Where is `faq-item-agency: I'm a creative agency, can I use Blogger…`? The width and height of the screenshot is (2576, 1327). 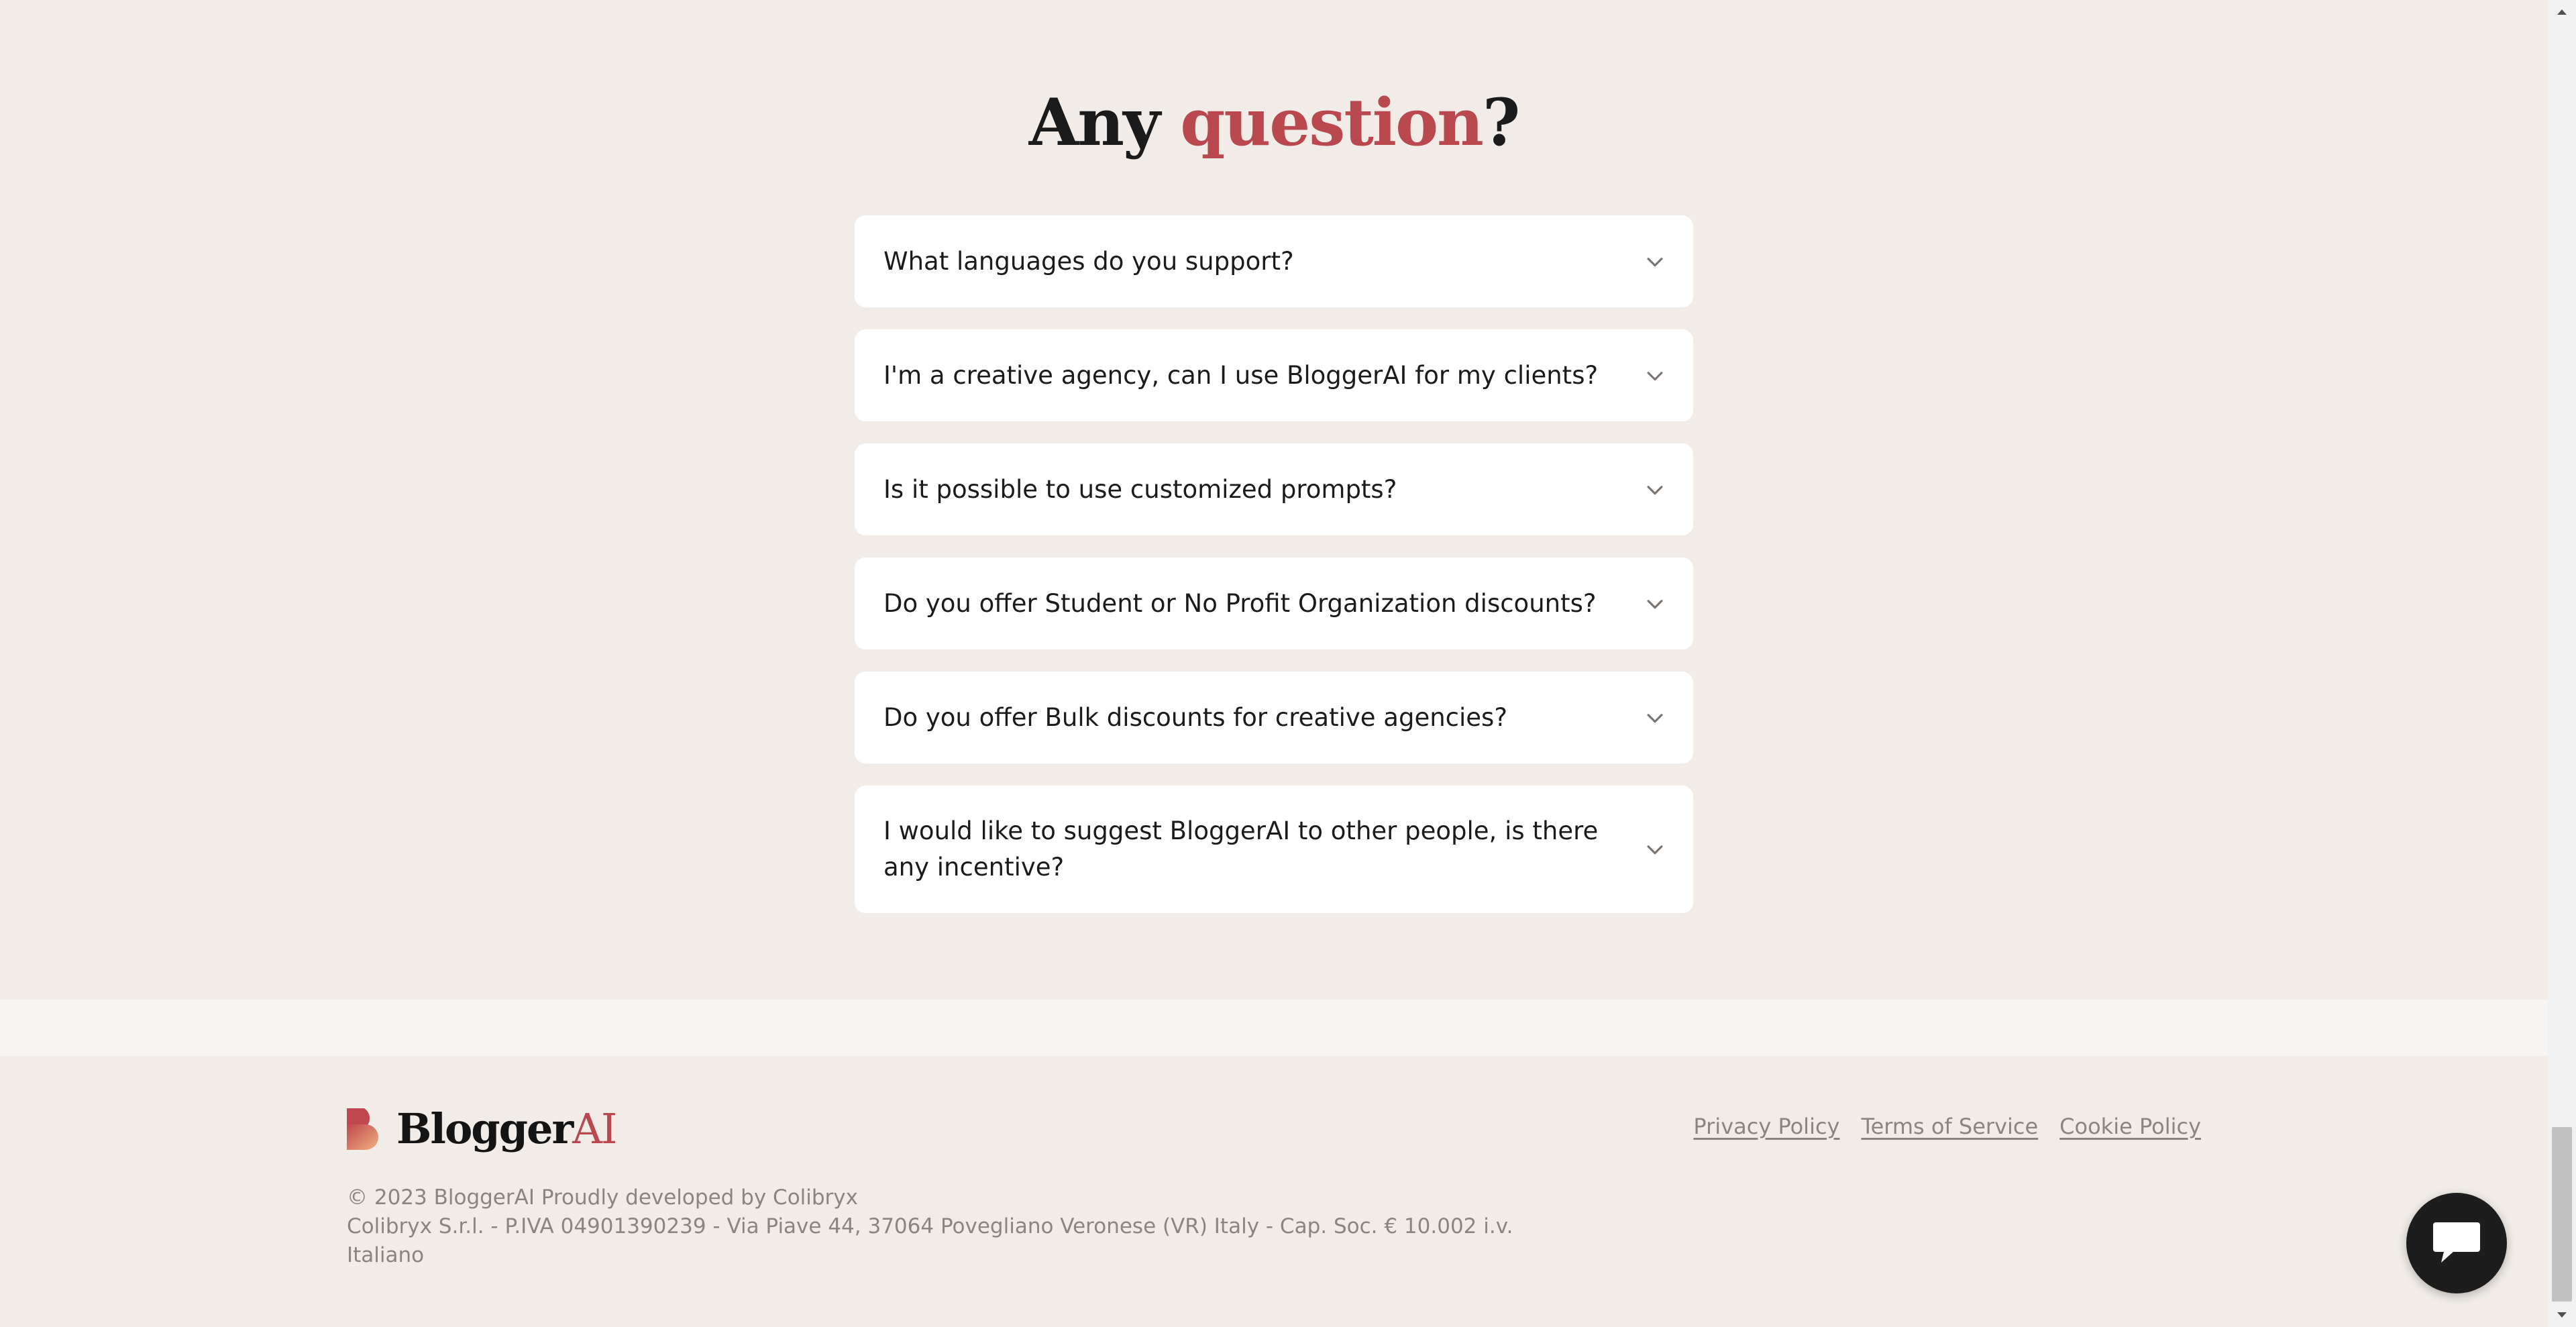 faq-item-agency: I'm a creative agency, can I use Blogger… is located at coordinates (1274, 375).